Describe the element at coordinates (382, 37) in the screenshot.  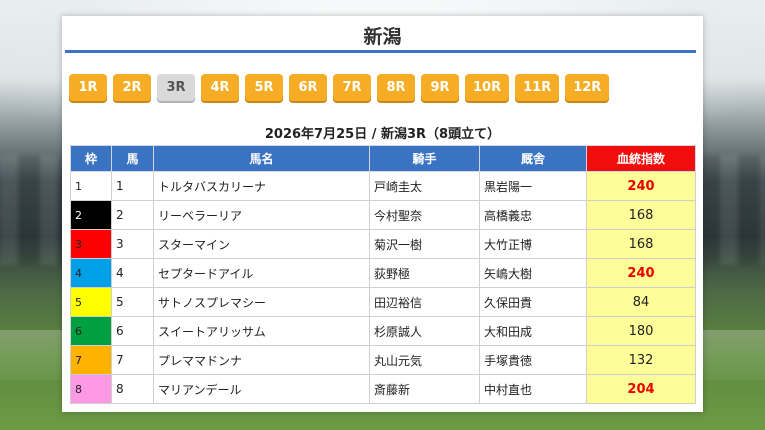
I see `venue-title: 新潟` at that location.